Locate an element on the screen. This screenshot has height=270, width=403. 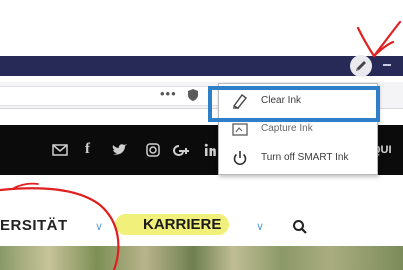
menu-item-turn-off-smart-ink: Turn off SMART Ink is located at coordinates (298, 158).